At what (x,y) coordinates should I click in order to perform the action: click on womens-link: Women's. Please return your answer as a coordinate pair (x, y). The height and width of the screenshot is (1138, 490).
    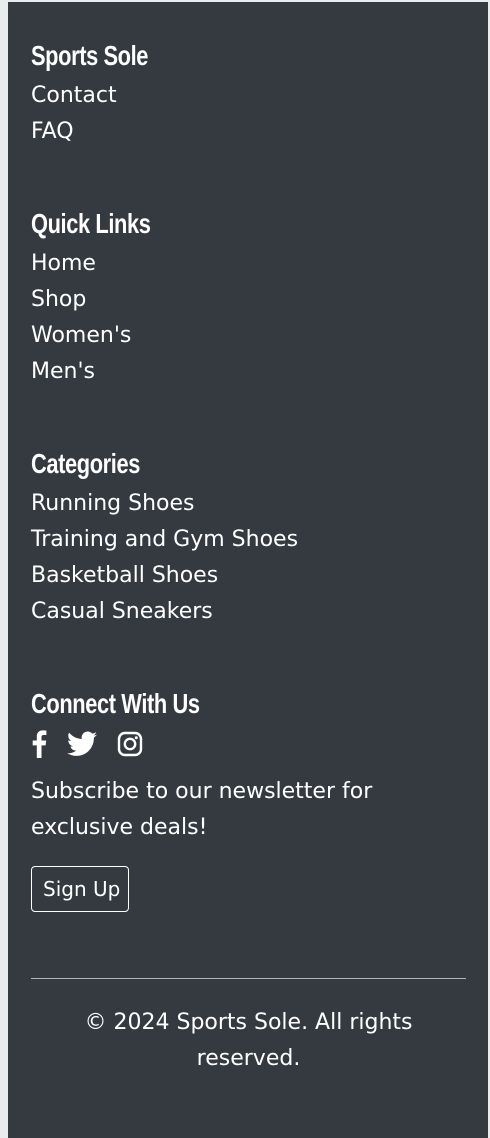
    Looking at the image, I should click on (81, 335).